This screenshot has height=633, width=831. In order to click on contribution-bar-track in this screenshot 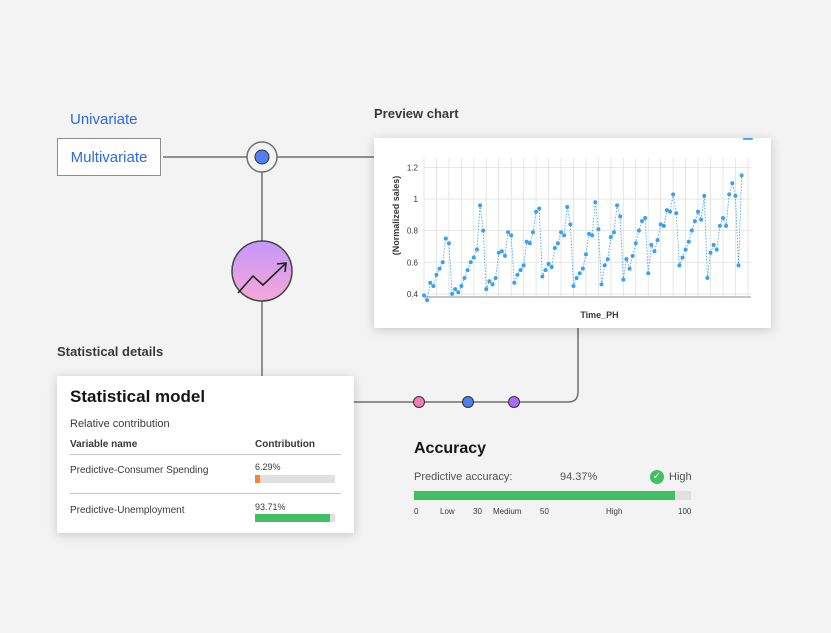, I will do `click(295, 518)`.